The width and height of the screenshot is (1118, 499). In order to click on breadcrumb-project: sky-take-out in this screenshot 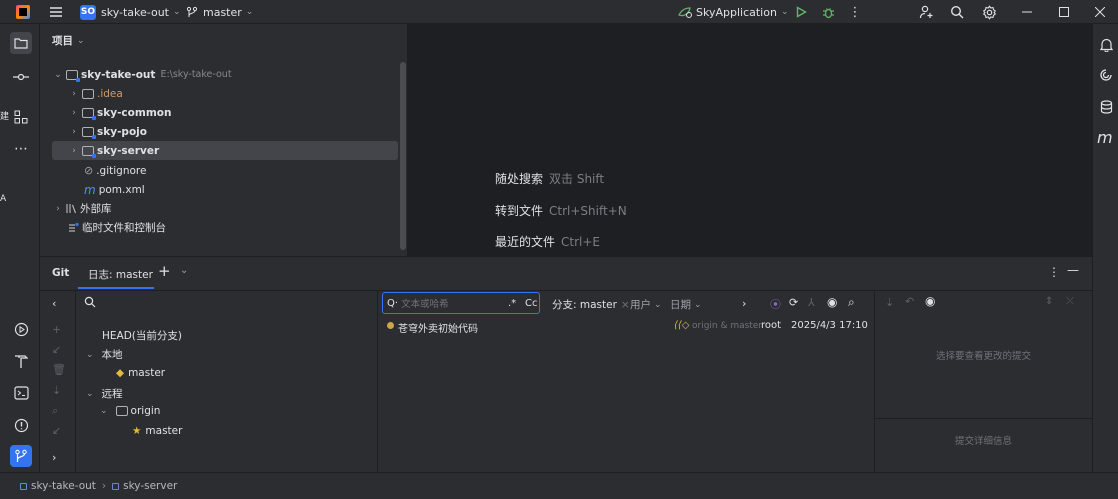, I will do `click(63, 486)`.